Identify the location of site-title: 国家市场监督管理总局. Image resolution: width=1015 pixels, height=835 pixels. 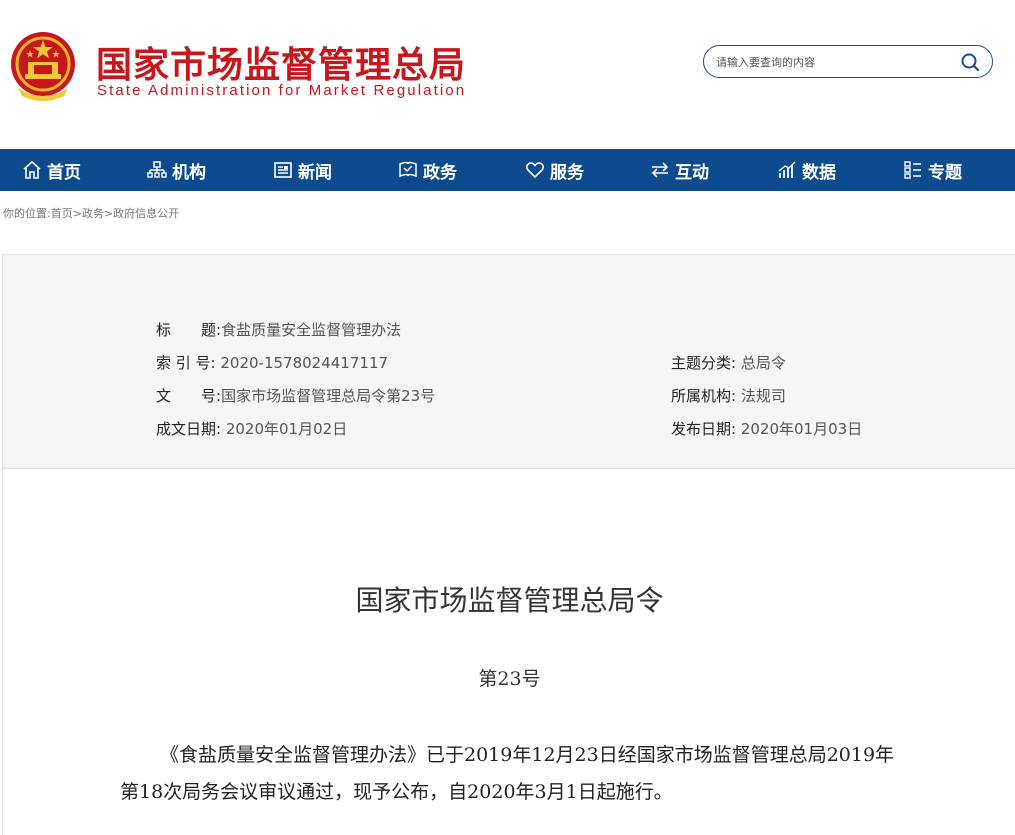
(281, 62).